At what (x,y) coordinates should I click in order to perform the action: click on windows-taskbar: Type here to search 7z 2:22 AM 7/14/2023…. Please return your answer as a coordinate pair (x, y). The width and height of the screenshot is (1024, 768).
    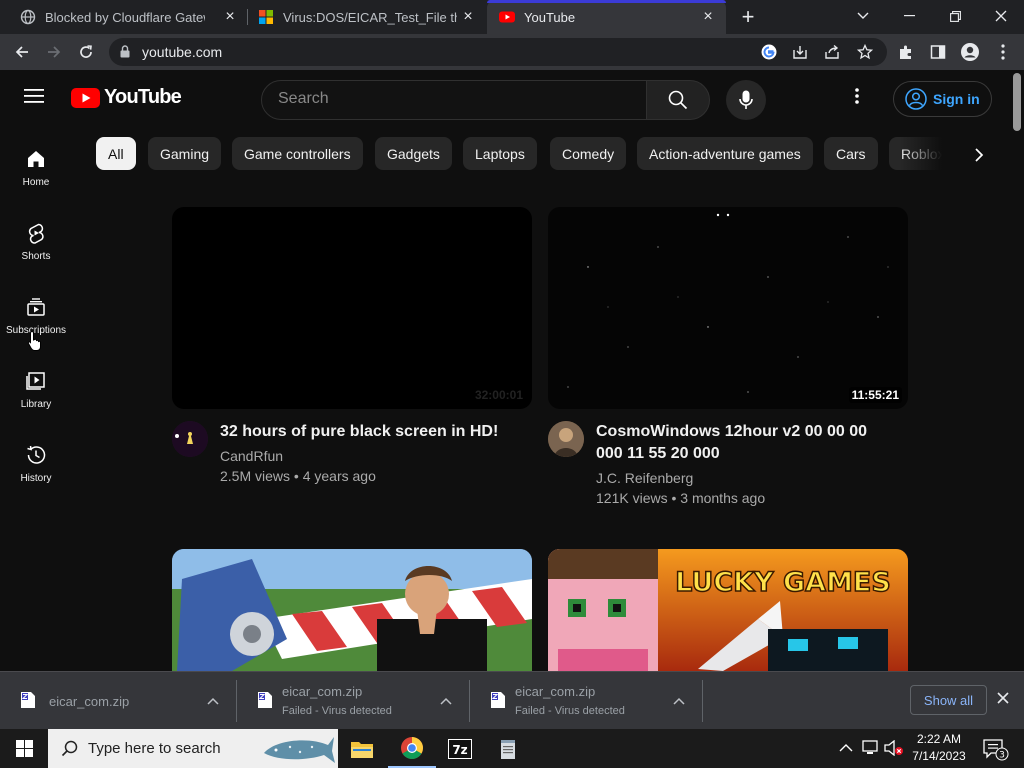
    Looking at the image, I should click on (512, 748).